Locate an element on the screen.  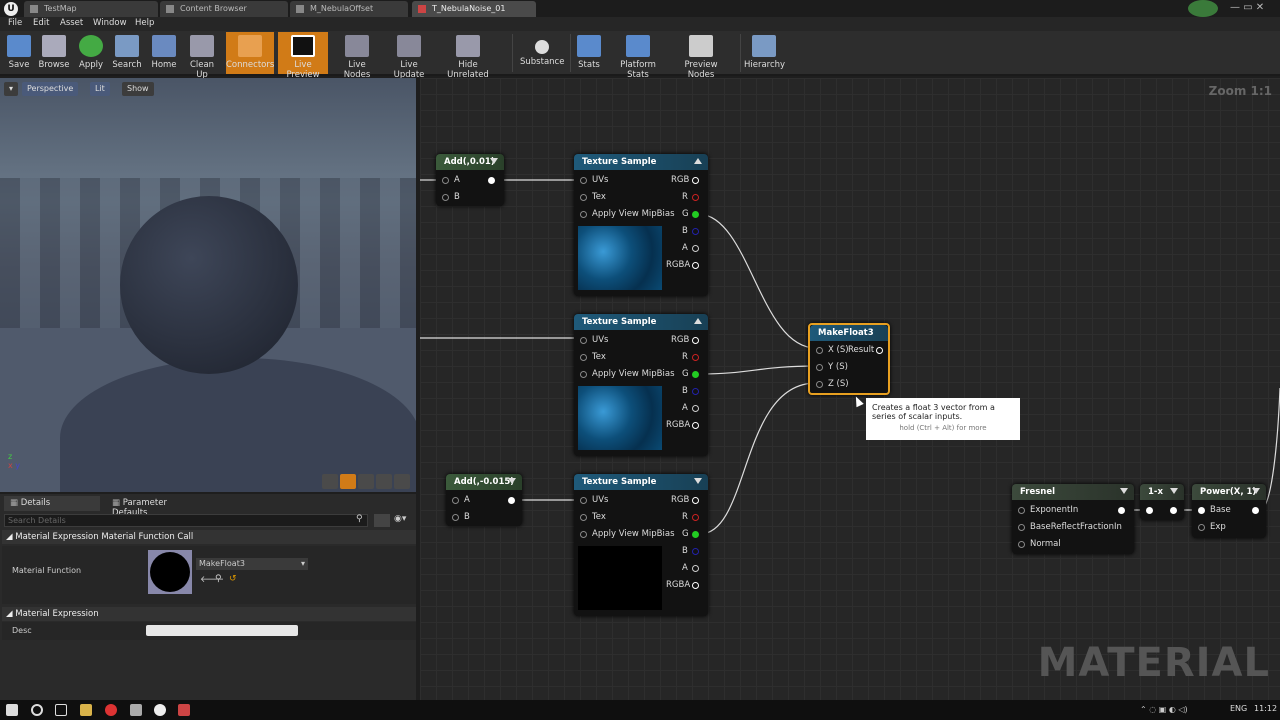
tab-parameter-defaults: ▦ Parameter Defaults is located at coordinates (154, 507).